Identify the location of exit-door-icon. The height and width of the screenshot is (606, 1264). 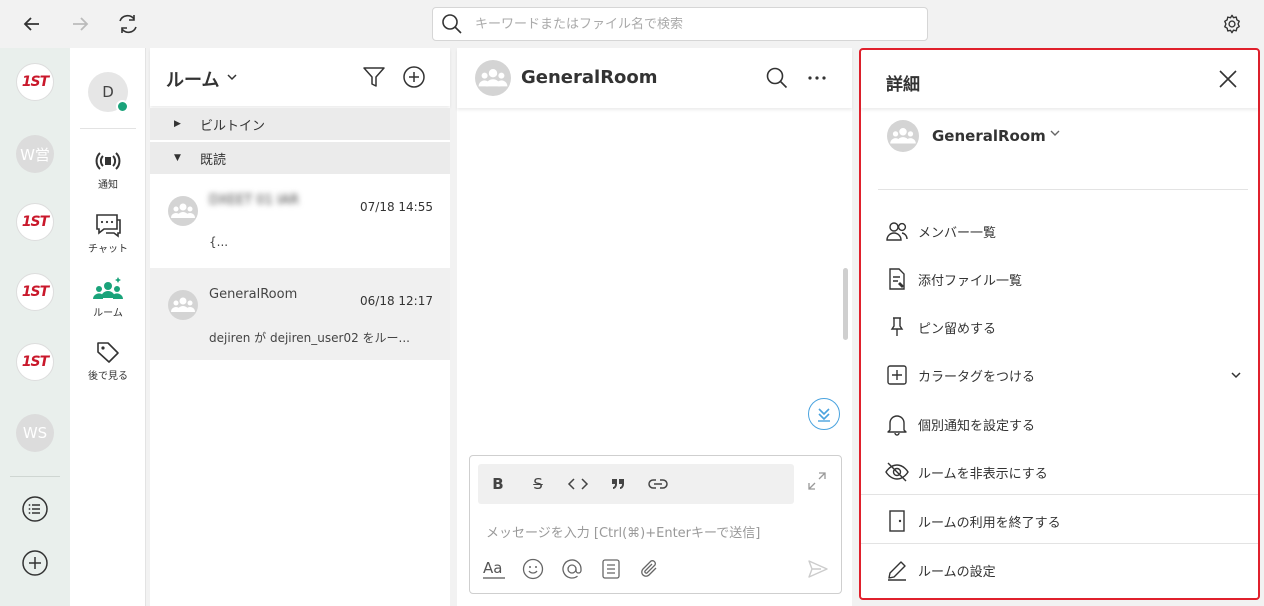
(897, 521).